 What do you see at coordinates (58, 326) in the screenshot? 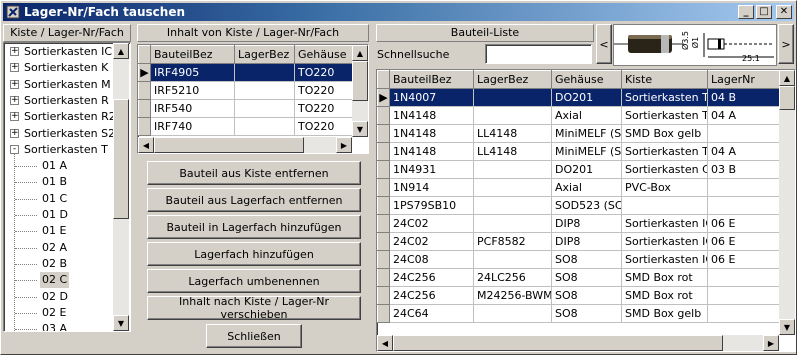
I see `tree-child-node: 03 A` at bounding box center [58, 326].